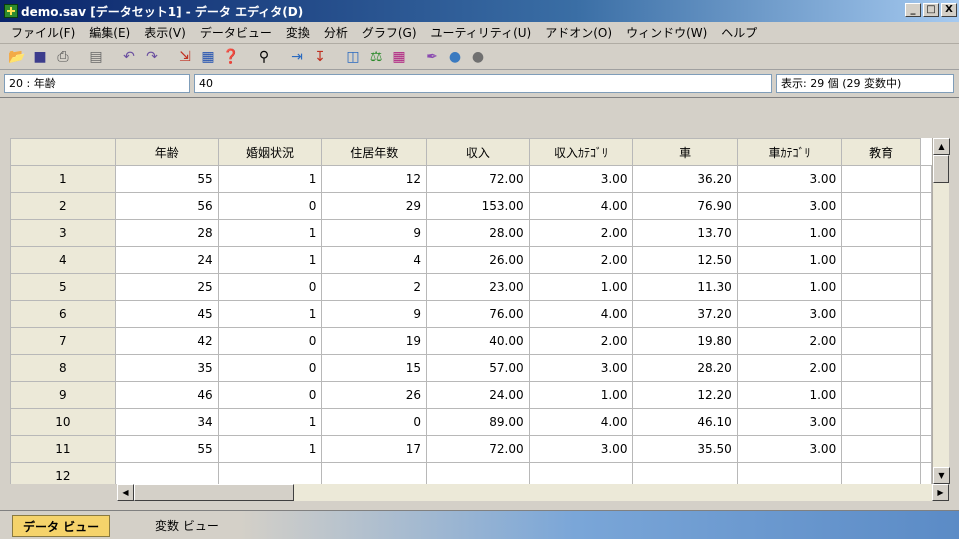  What do you see at coordinates (63, 422) in the screenshot?
I see `row-number: 10` at bounding box center [63, 422].